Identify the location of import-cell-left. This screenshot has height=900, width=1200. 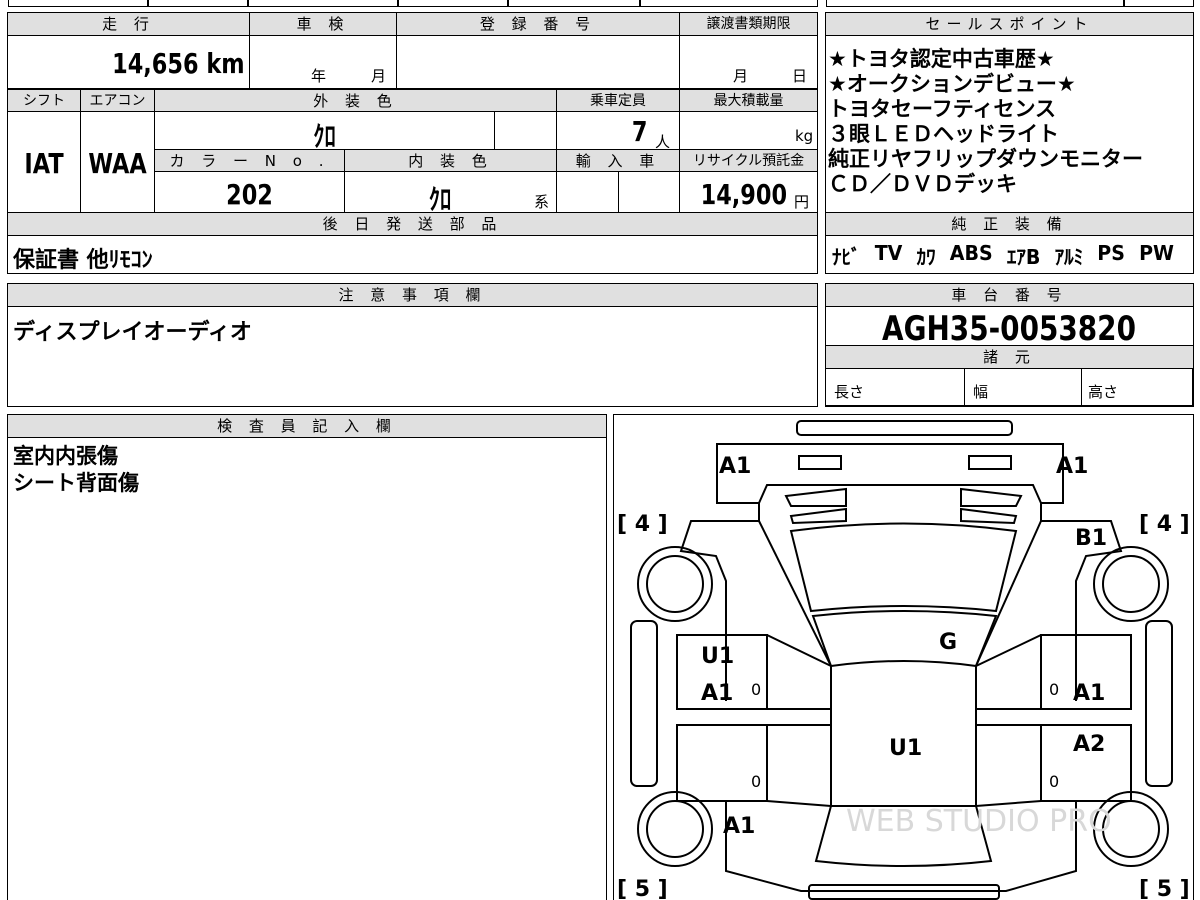
(587, 192).